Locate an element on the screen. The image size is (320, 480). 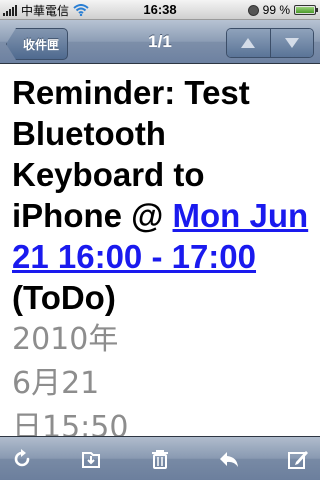
compose-icon is located at coordinates (298, 459).